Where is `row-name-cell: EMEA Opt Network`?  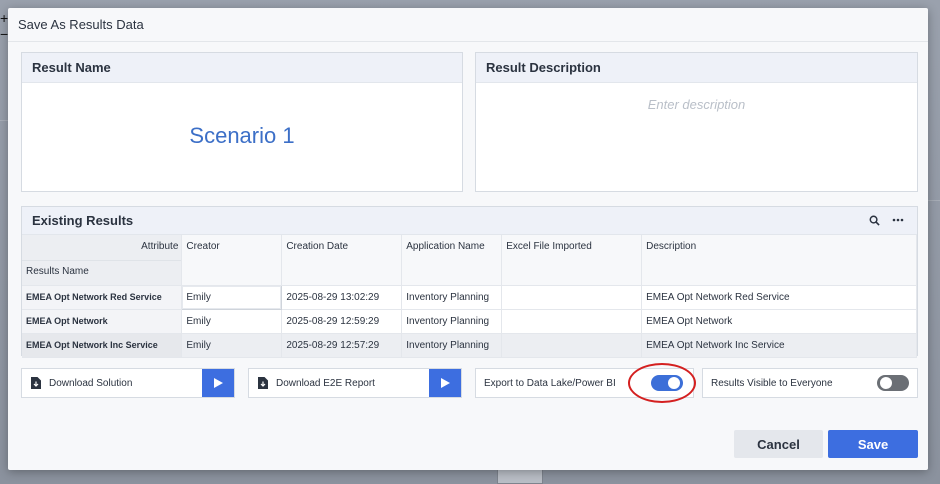 row-name-cell: EMEA Opt Network is located at coordinates (102, 321).